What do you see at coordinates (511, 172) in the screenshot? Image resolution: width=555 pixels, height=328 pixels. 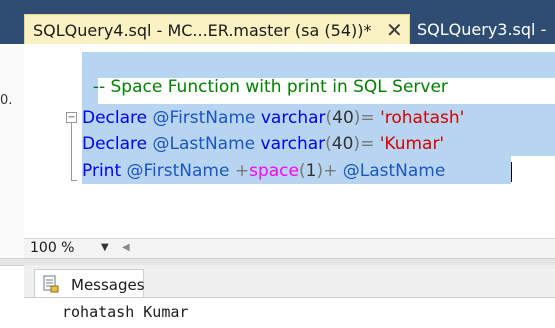 I see `text-caret` at bounding box center [511, 172].